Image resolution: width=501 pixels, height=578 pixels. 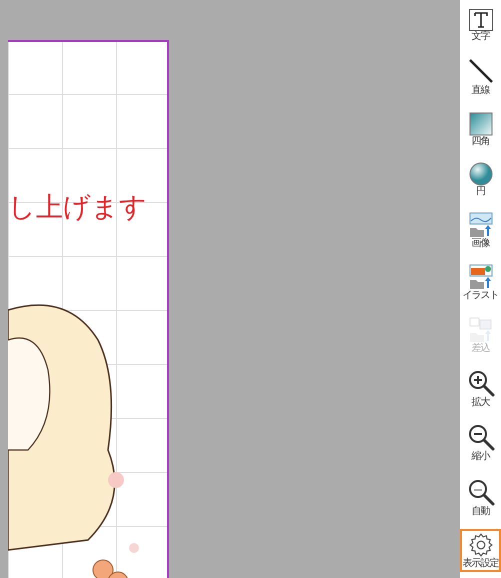 What do you see at coordinates (77, 207) in the screenshot?
I see `canvas-text: し上げます` at bounding box center [77, 207].